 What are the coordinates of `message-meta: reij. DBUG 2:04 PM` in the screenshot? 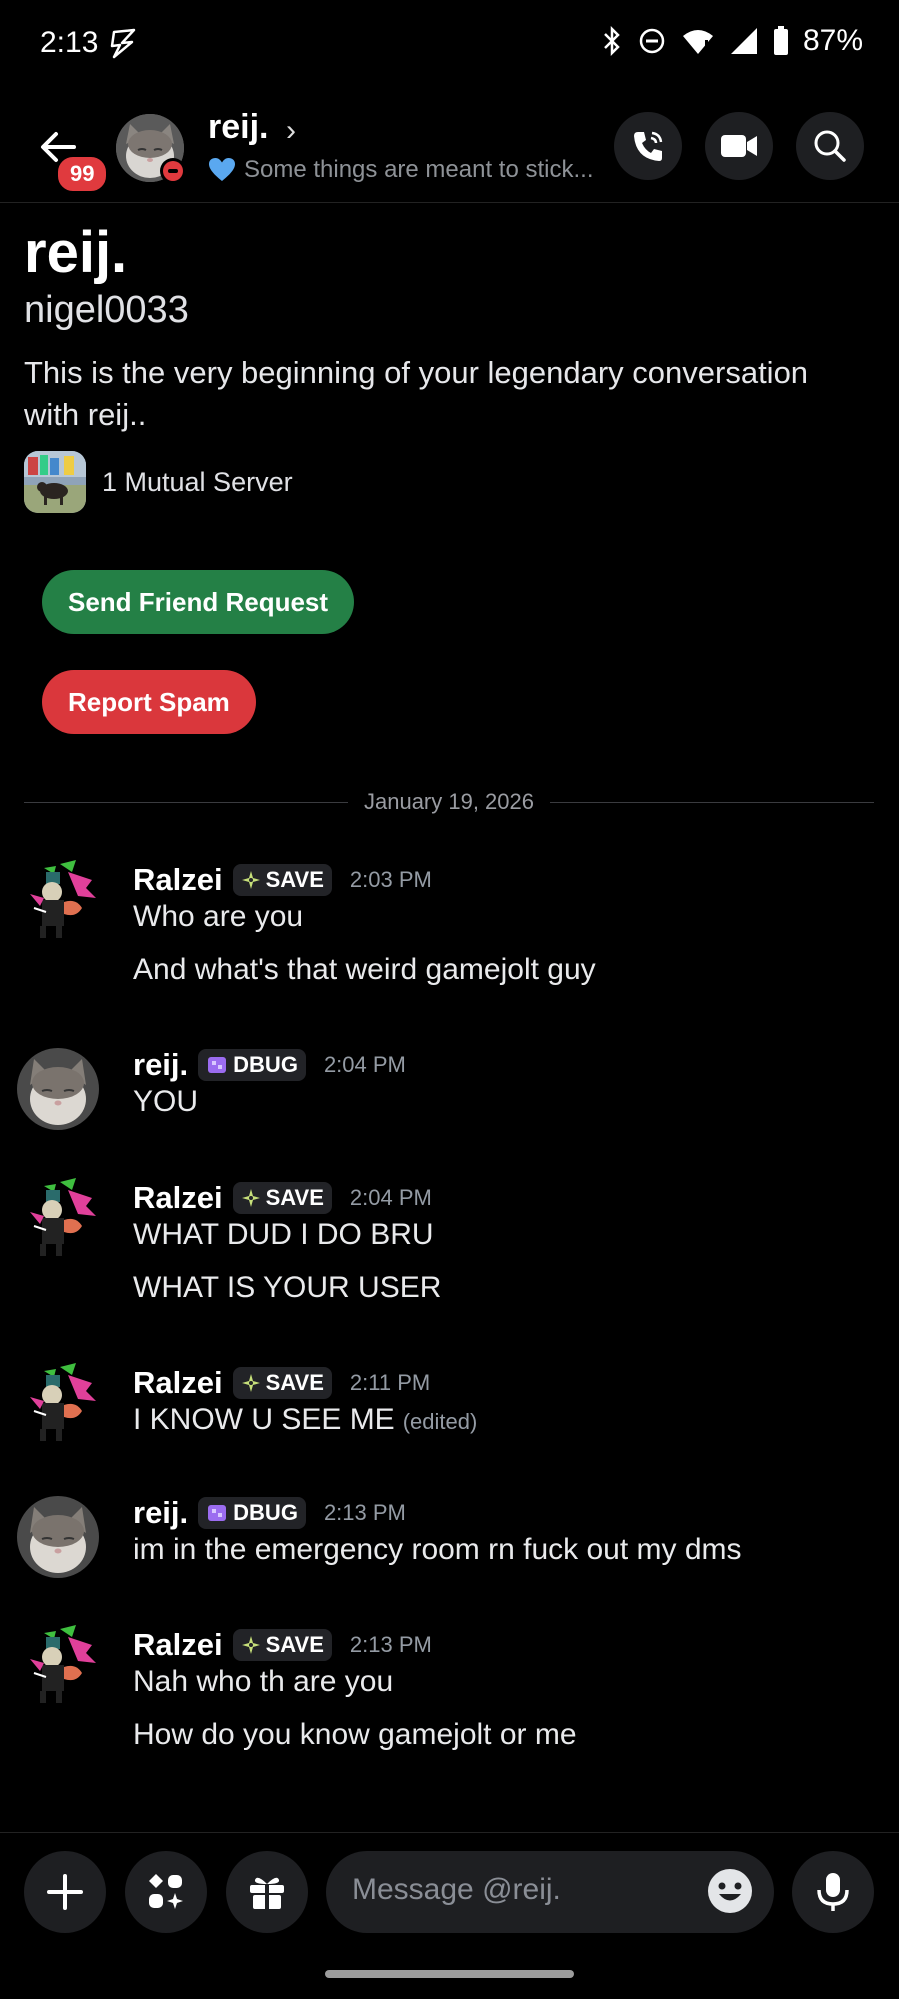 It's located at (269, 1065).